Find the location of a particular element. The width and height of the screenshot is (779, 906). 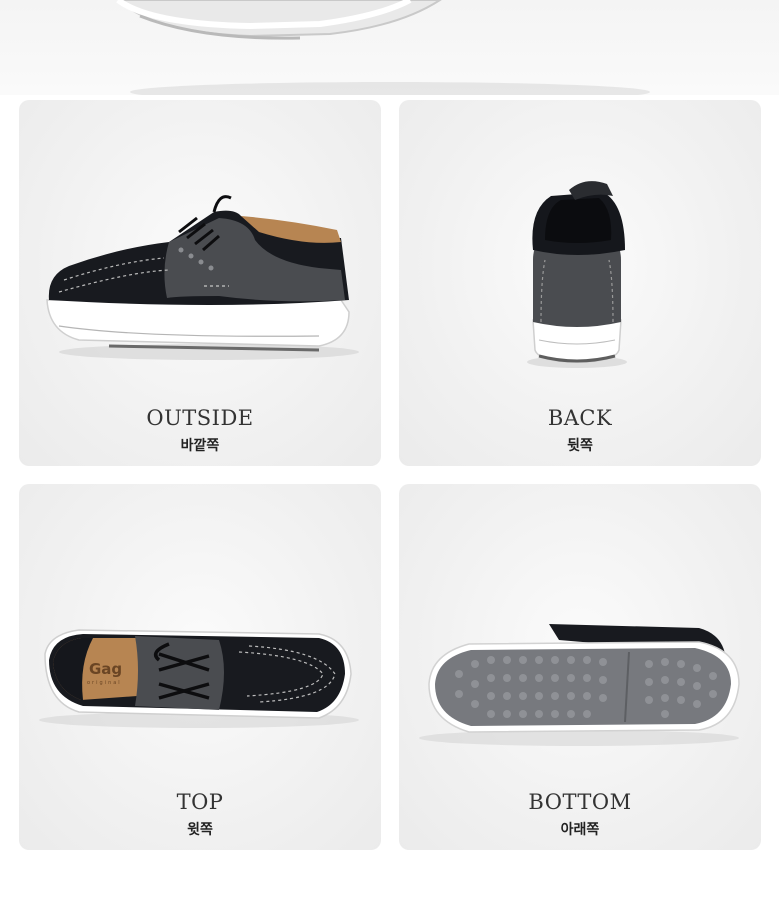

view-label-ko: 아래쪽 is located at coordinates (580, 830).